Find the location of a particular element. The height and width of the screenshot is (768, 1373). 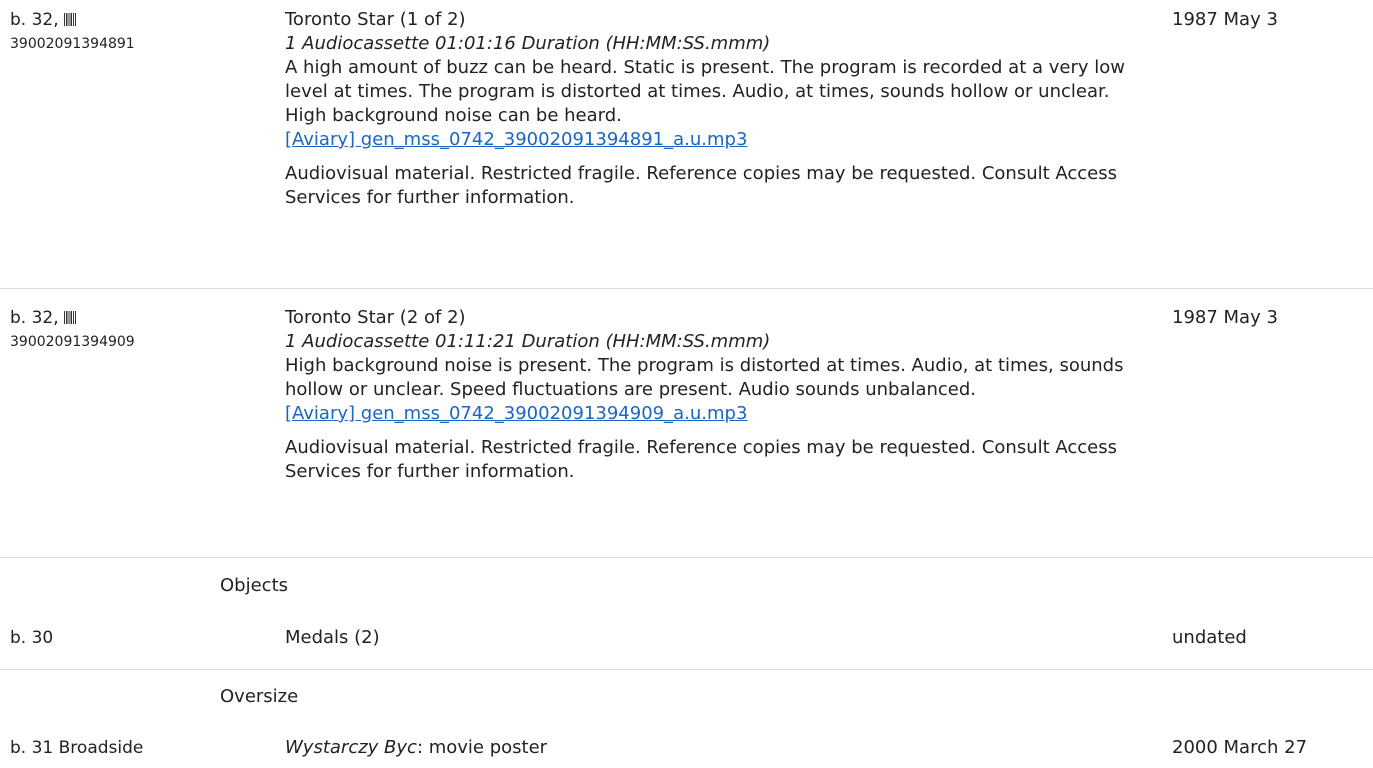

item-title: Medals (2) is located at coordinates (332, 637).